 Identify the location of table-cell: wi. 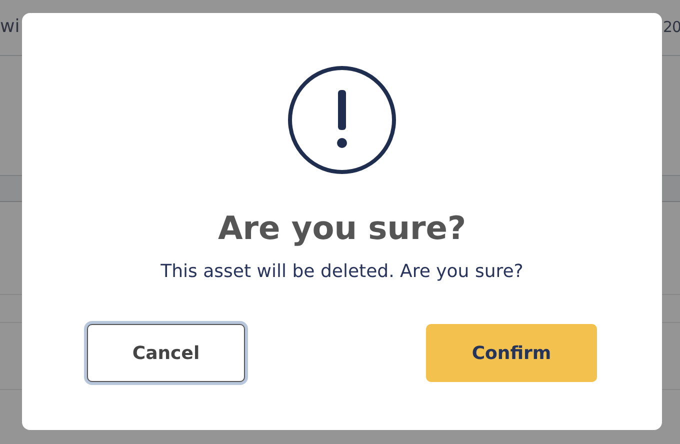
(10, 26).